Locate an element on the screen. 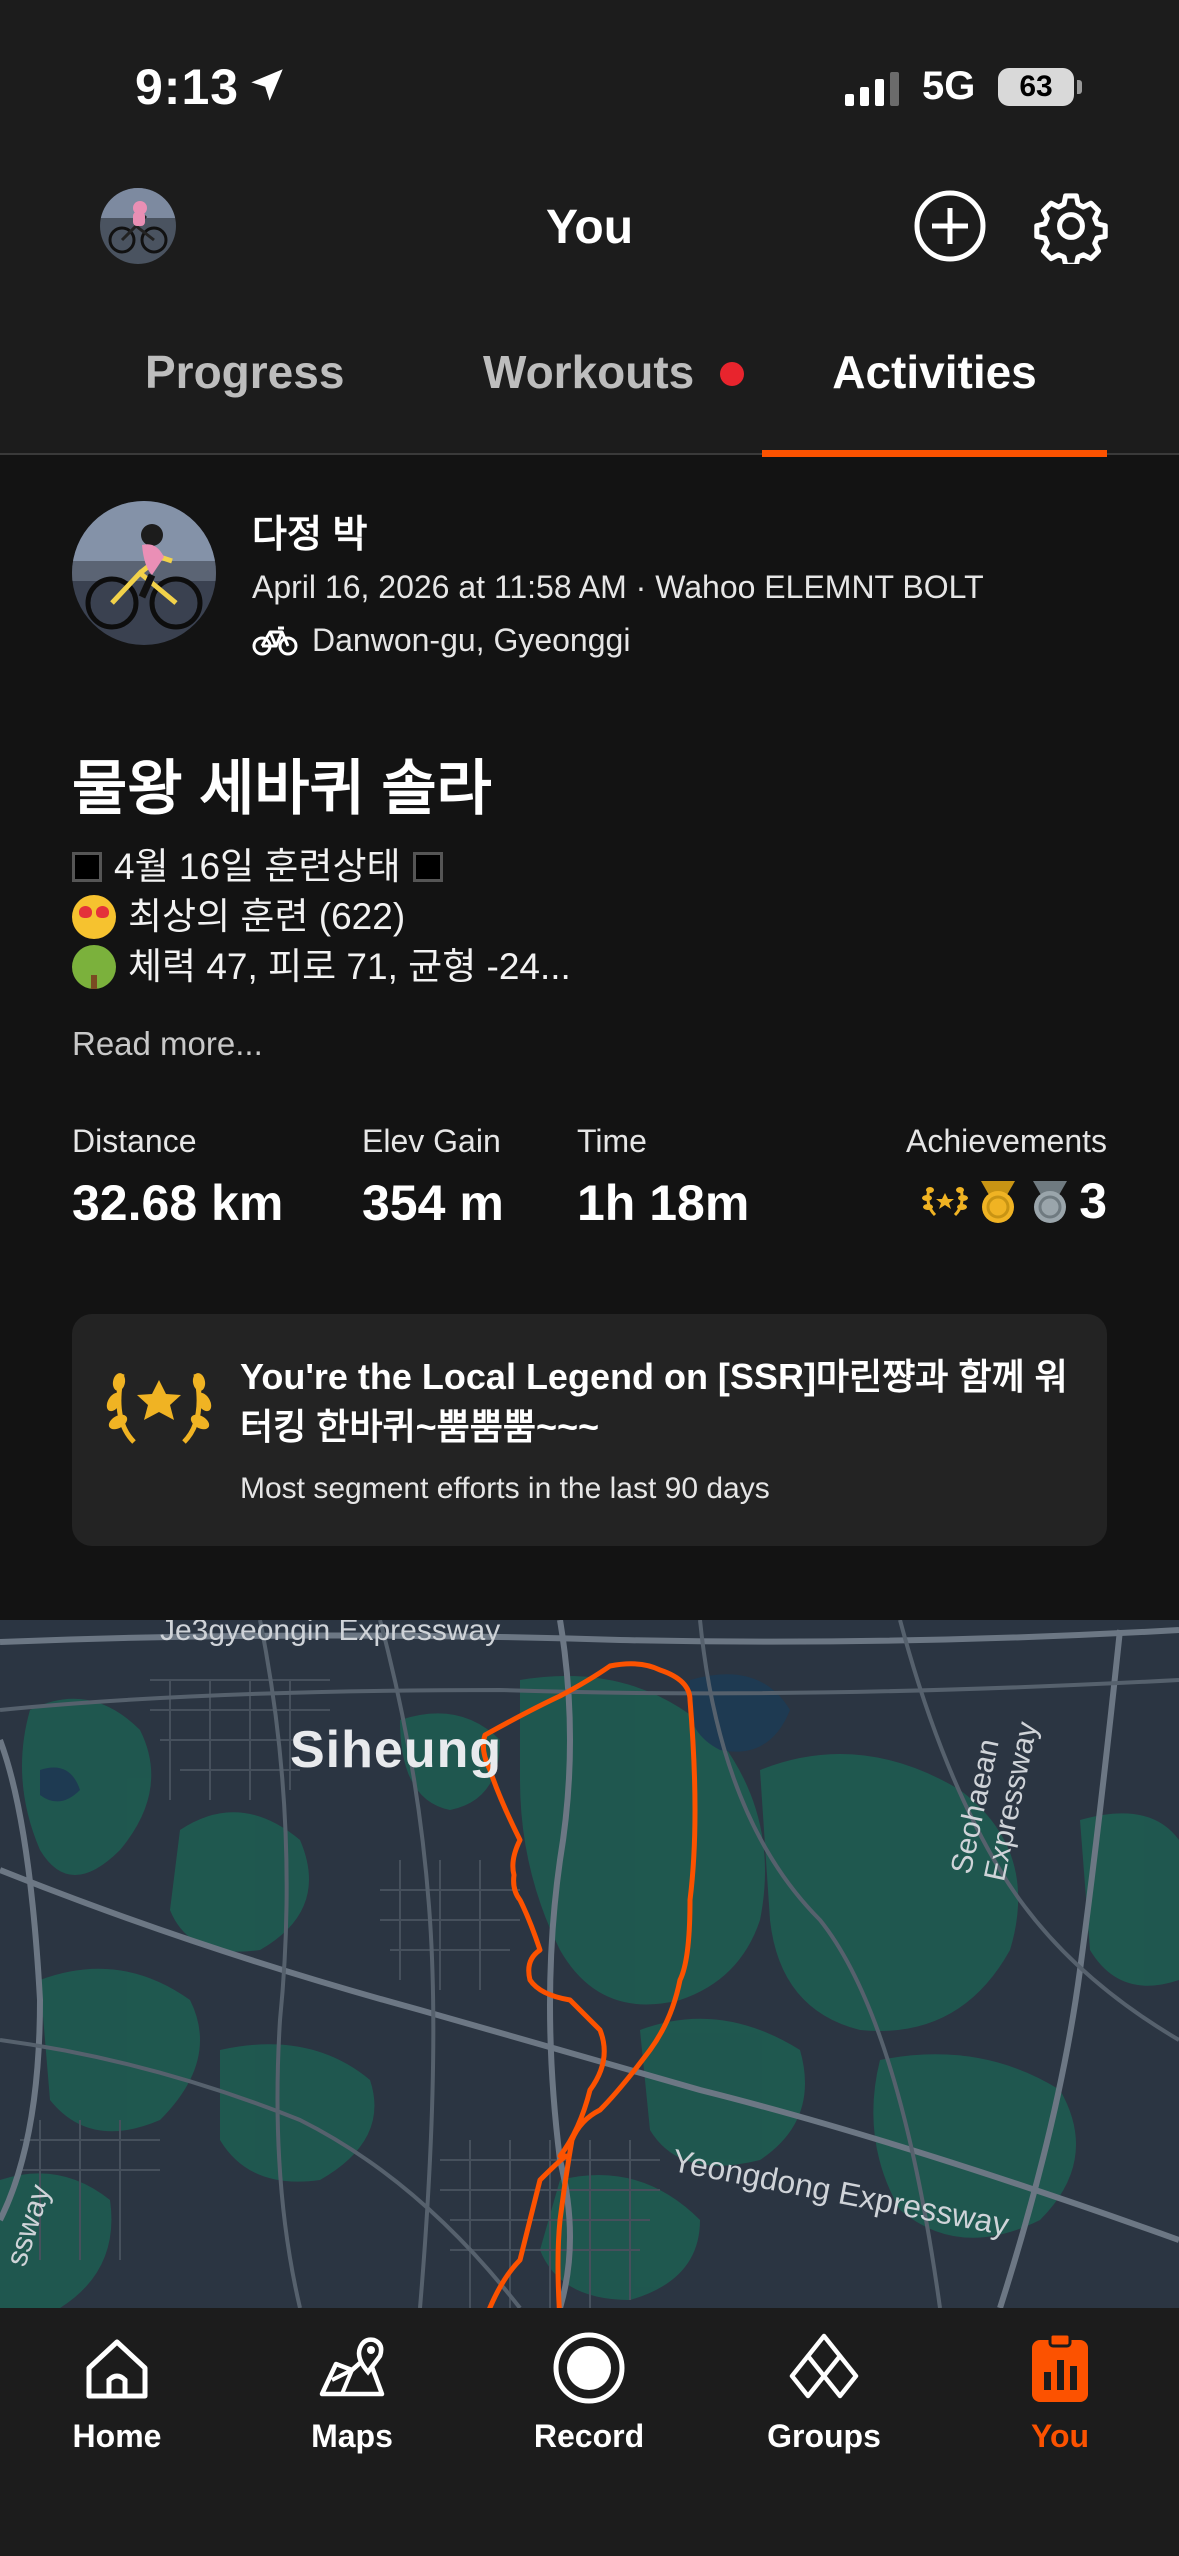  battery-cap is located at coordinates (1079, 87).